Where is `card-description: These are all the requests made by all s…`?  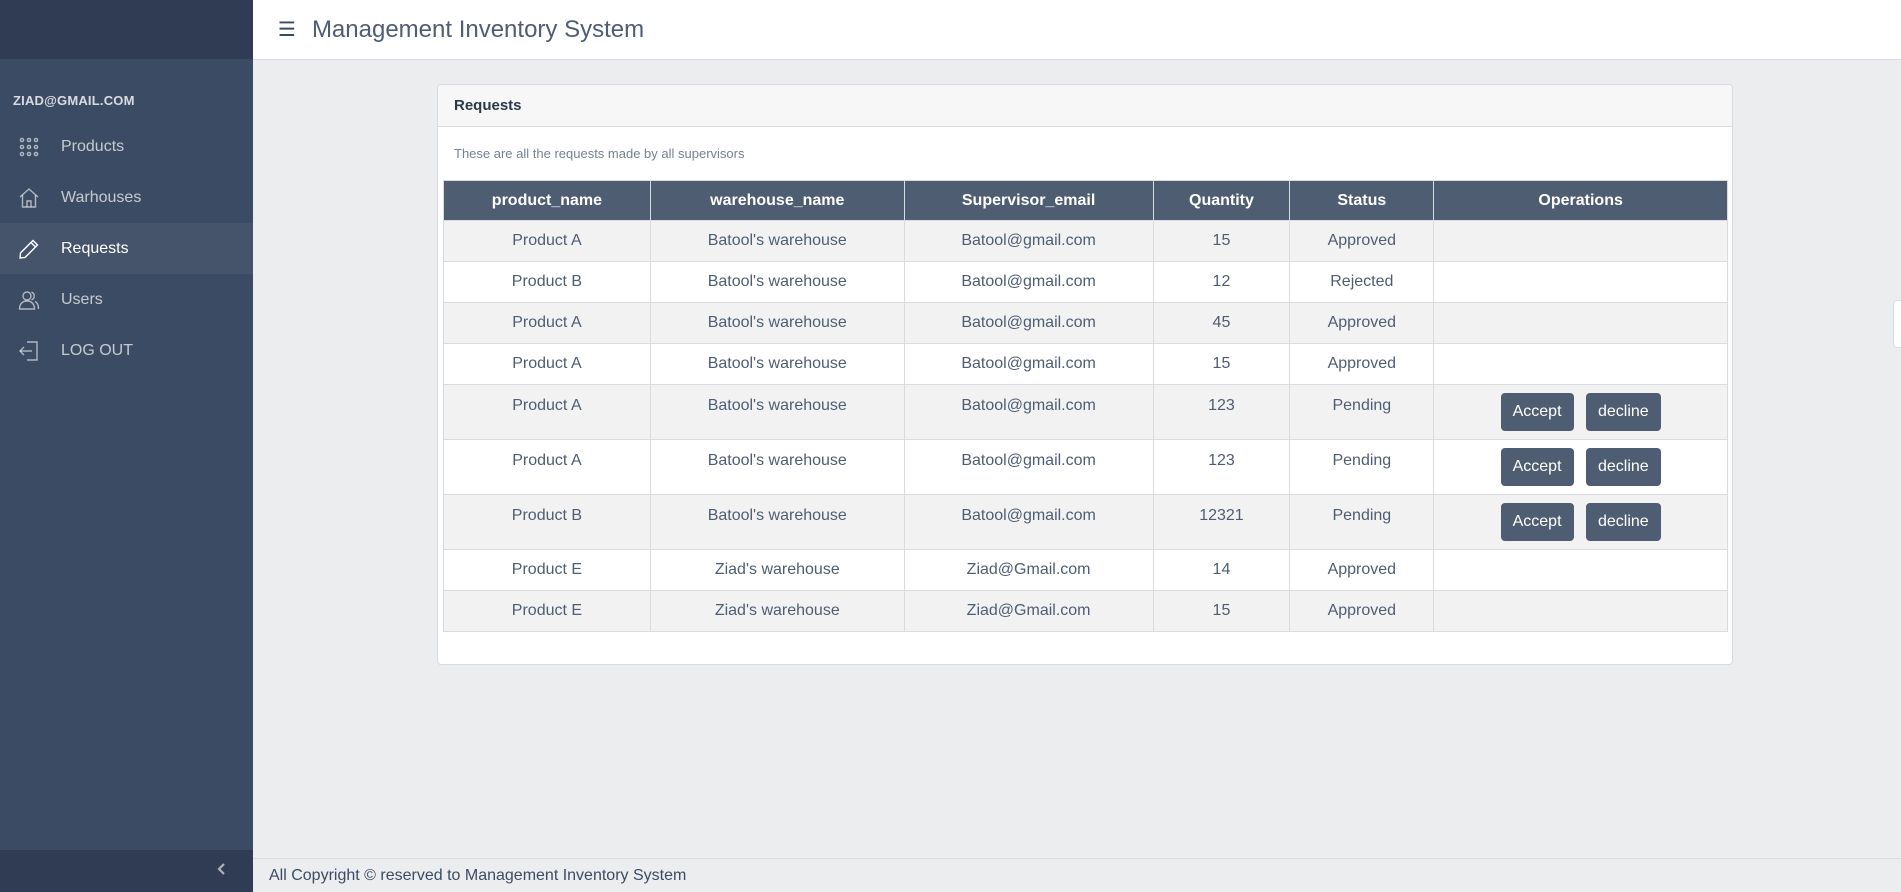
card-description: These are all the requests made by all s… is located at coordinates (599, 153).